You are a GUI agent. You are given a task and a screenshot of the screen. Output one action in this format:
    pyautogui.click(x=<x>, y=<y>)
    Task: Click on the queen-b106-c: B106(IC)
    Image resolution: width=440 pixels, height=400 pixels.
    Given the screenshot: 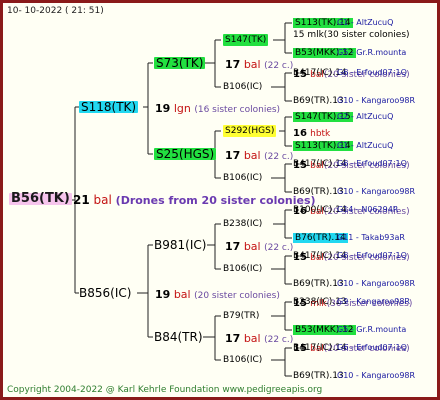 What is the action you would take?
    pyautogui.click(x=242, y=269)
    